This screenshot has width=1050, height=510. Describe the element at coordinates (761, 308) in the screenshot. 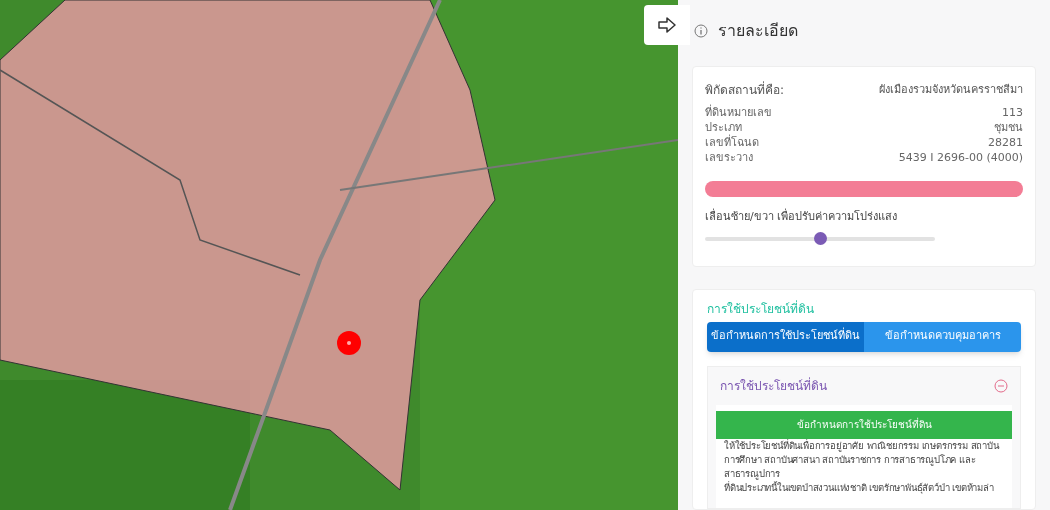

I see `section-title: การใช้ประโยชน์ที่ดิน` at that location.